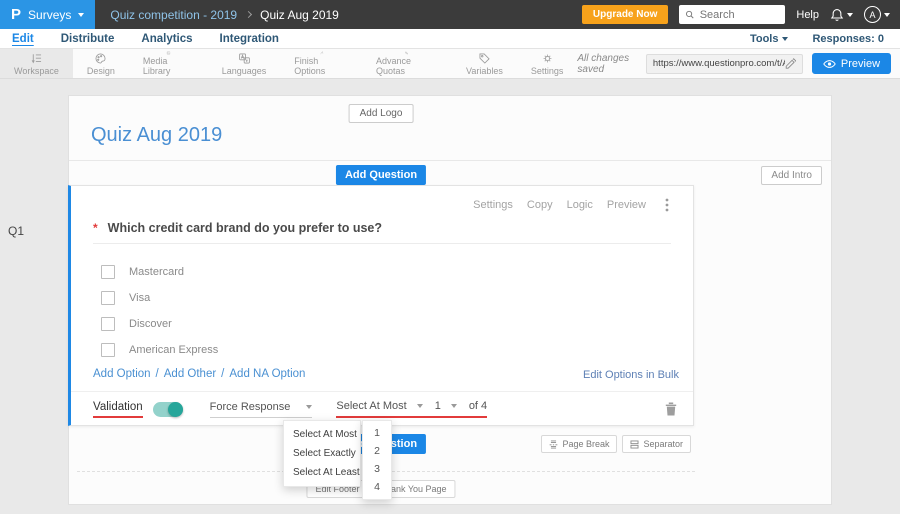 This screenshot has height=514, width=900. Describe the element at coordinates (88, 39) in the screenshot. I see `tab-distribute: Distribute` at that location.